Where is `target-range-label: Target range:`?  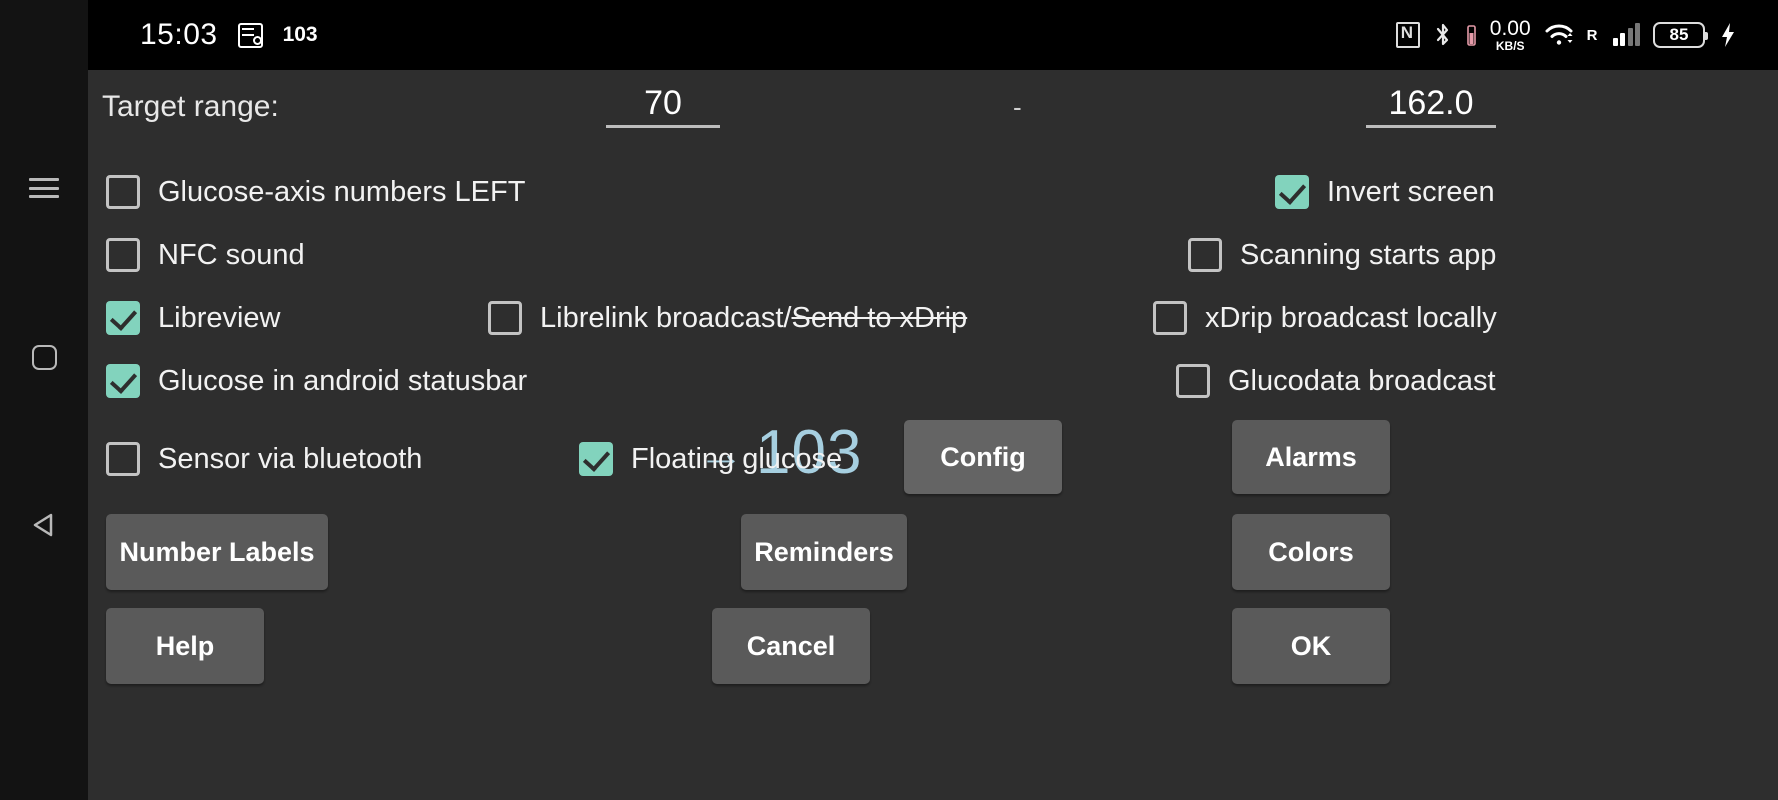
target-range-label: Target range: is located at coordinates (190, 106).